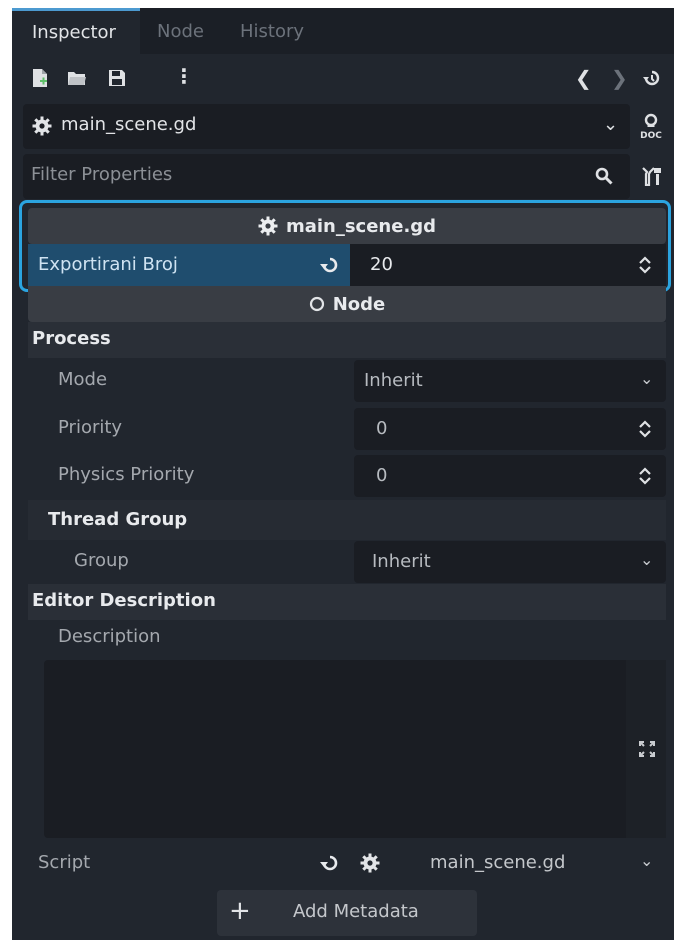 The width and height of the screenshot is (674, 940). What do you see at coordinates (347, 602) in the screenshot?
I see `editor-description-header: Editor Description` at bounding box center [347, 602].